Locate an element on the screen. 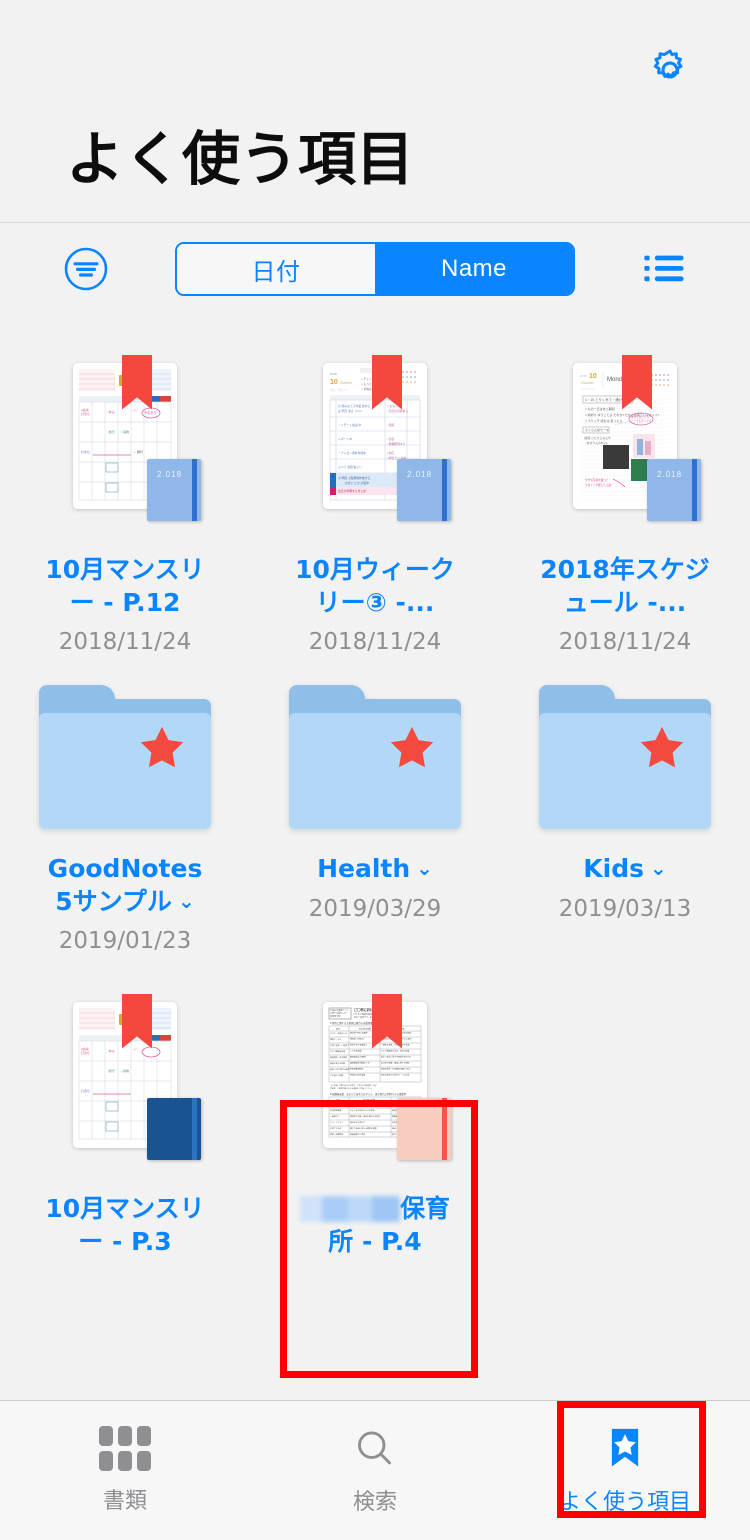 The height and width of the screenshot is (1540, 750). segment-date: 日付 is located at coordinates (276, 269).